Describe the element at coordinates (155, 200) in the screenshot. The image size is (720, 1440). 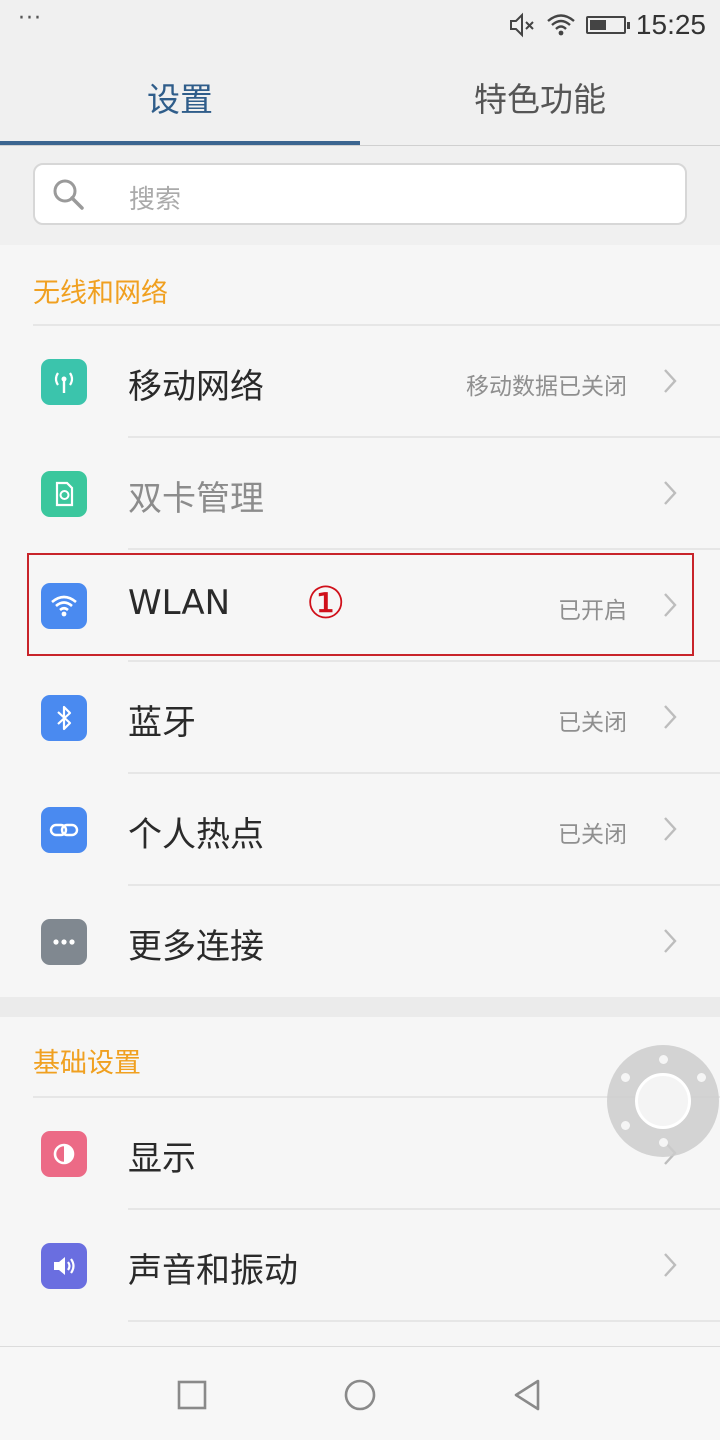
I see `search-placeholder: 搜索` at that location.